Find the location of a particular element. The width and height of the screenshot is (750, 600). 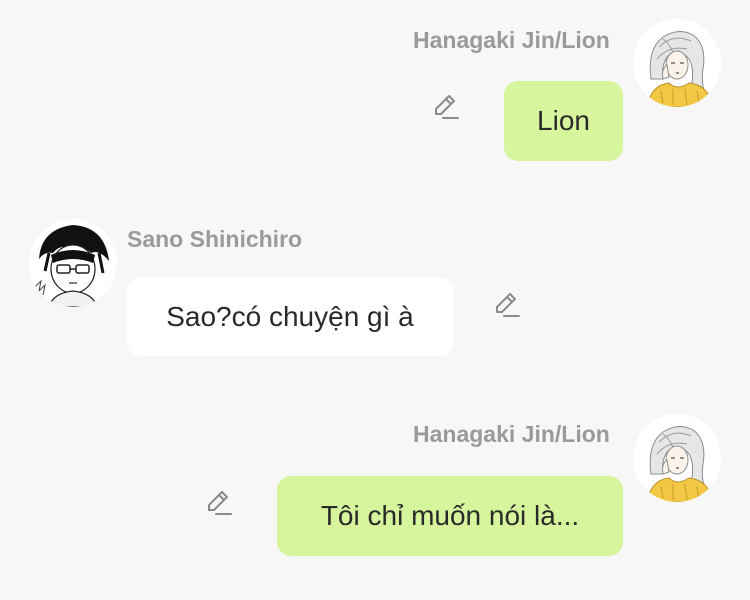

boy-avatar-icon is located at coordinates (73, 263).